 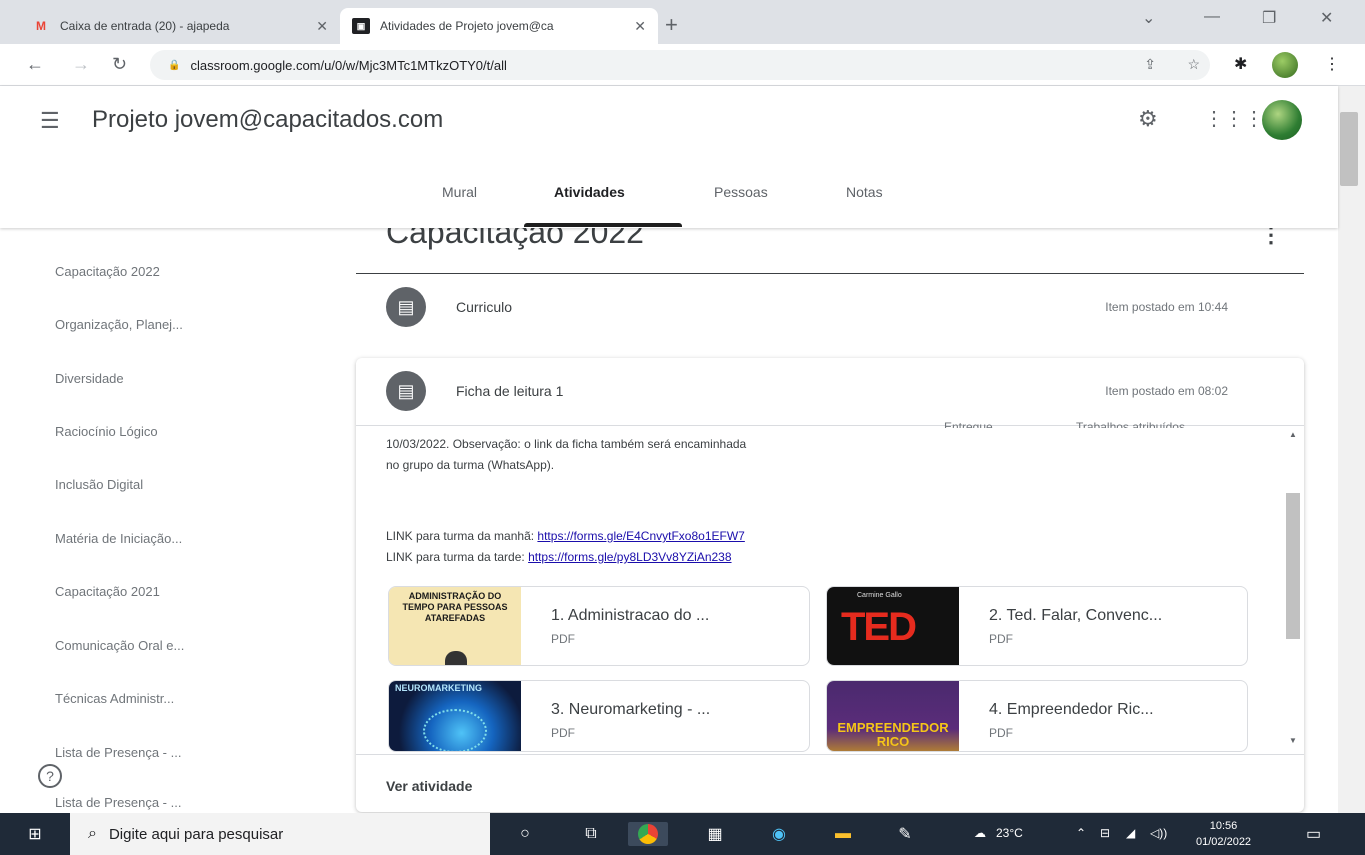 I want to click on page-scroll-thumb, so click(x=1349, y=149).